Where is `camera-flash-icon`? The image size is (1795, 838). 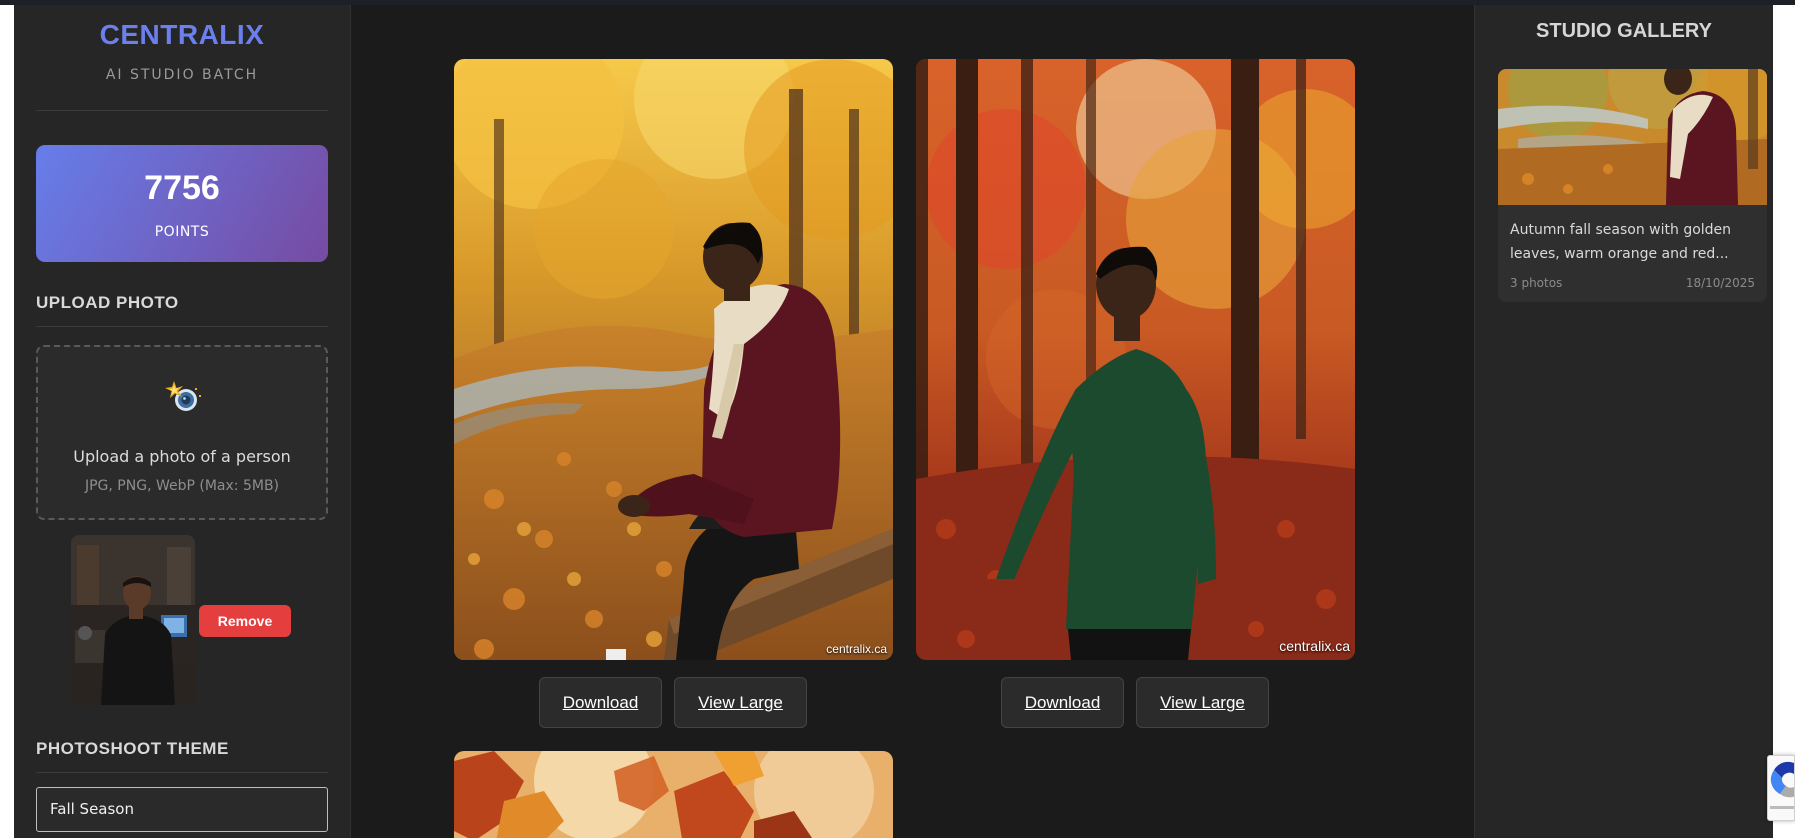
camera-flash-icon is located at coordinates (183, 396).